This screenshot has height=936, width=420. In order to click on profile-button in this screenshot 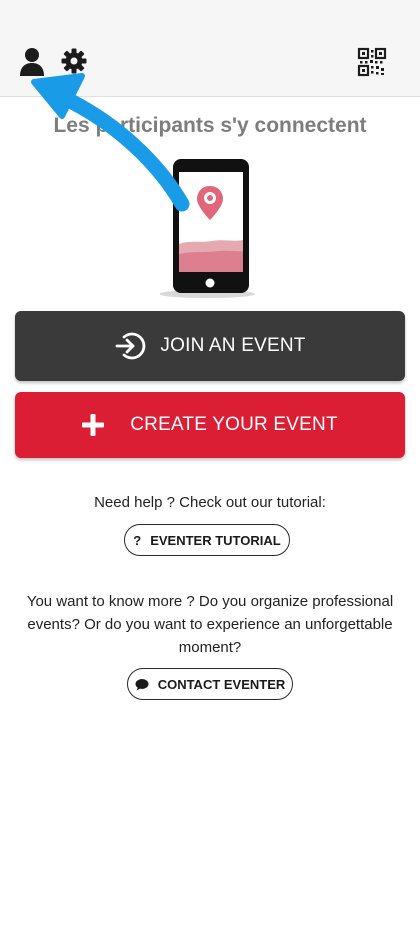, I will do `click(32, 62)`.